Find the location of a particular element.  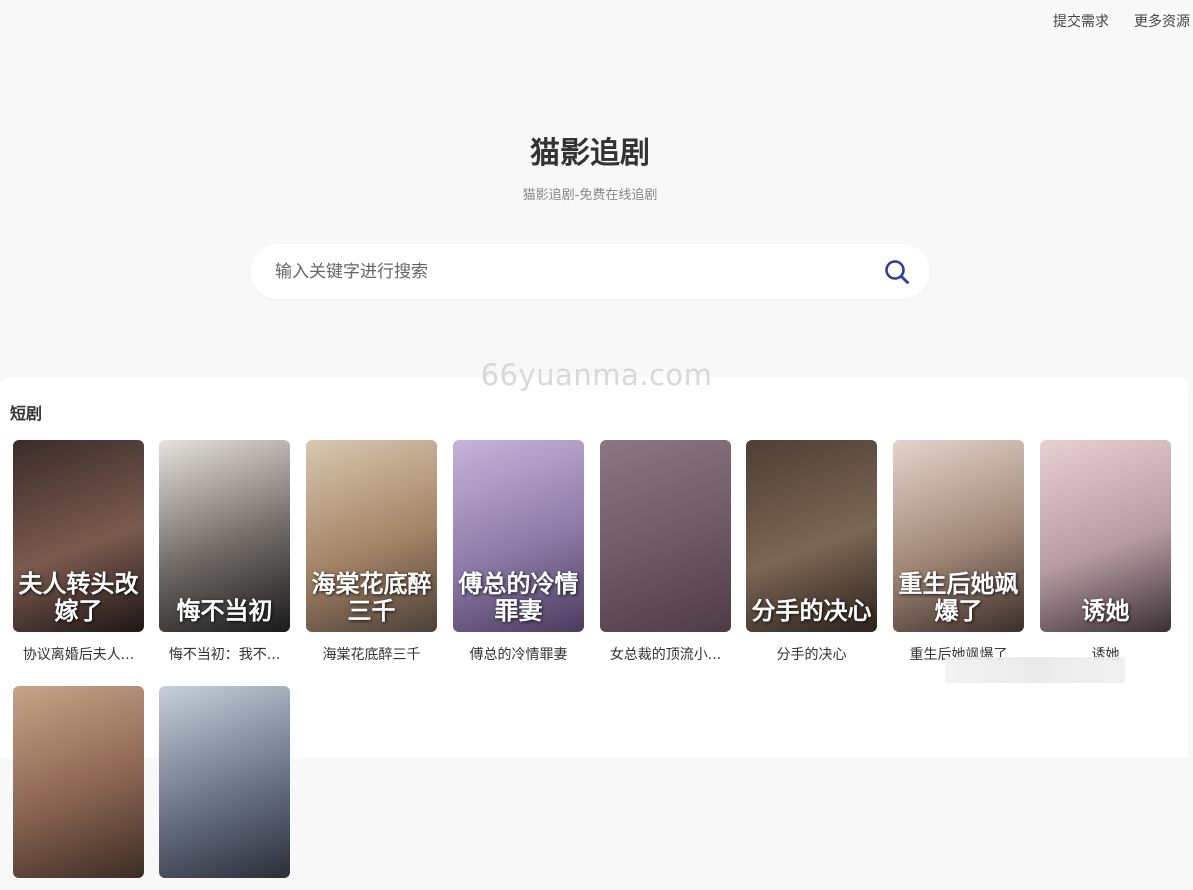

drama-poster: 分手的决心 is located at coordinates (811, 536).